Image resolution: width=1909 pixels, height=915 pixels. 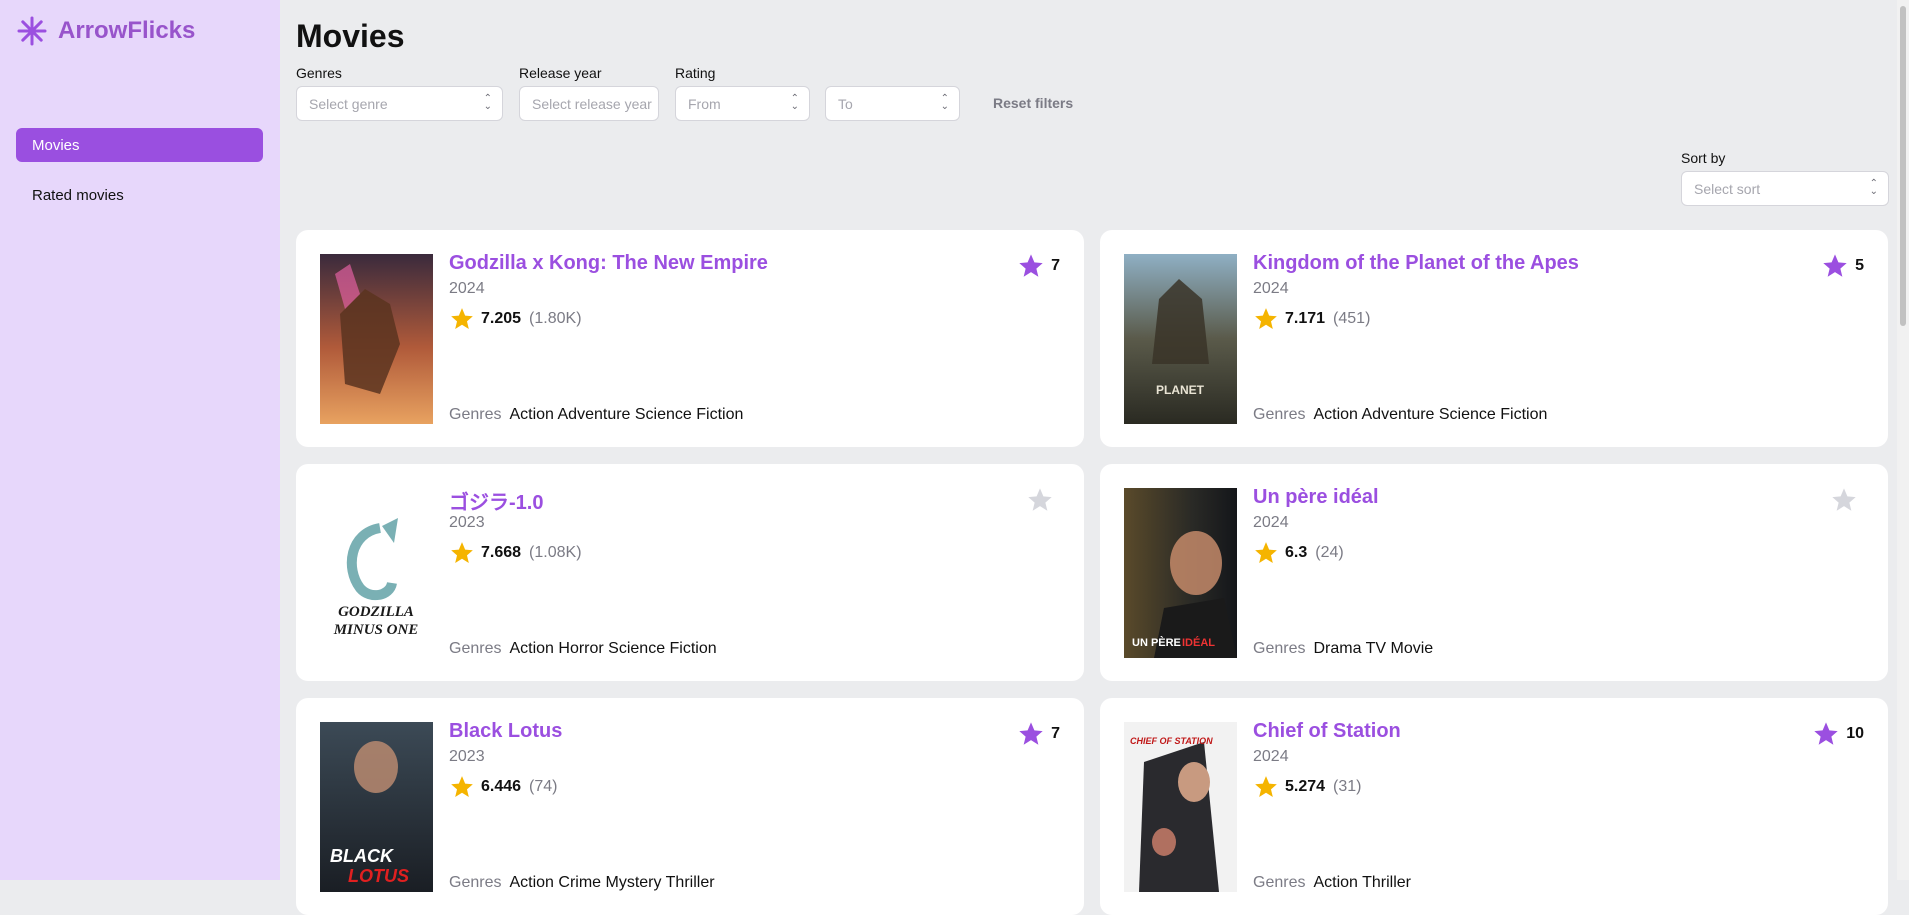 I want to click on genres-list: Action Crime Mystery Thriller, so click(x=612, y=882).